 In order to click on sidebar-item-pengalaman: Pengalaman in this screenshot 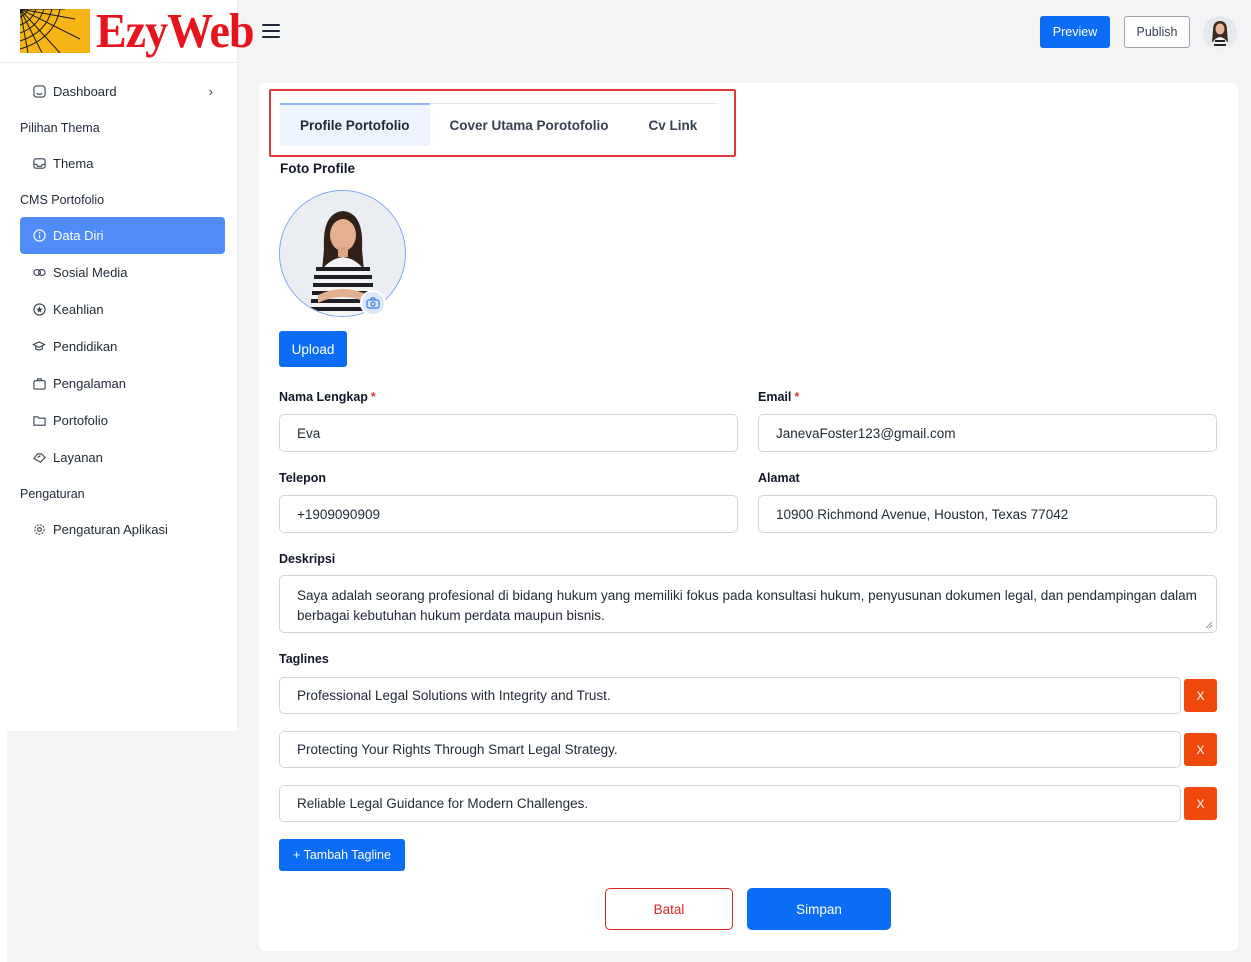, I will do `click(122, 383)`.